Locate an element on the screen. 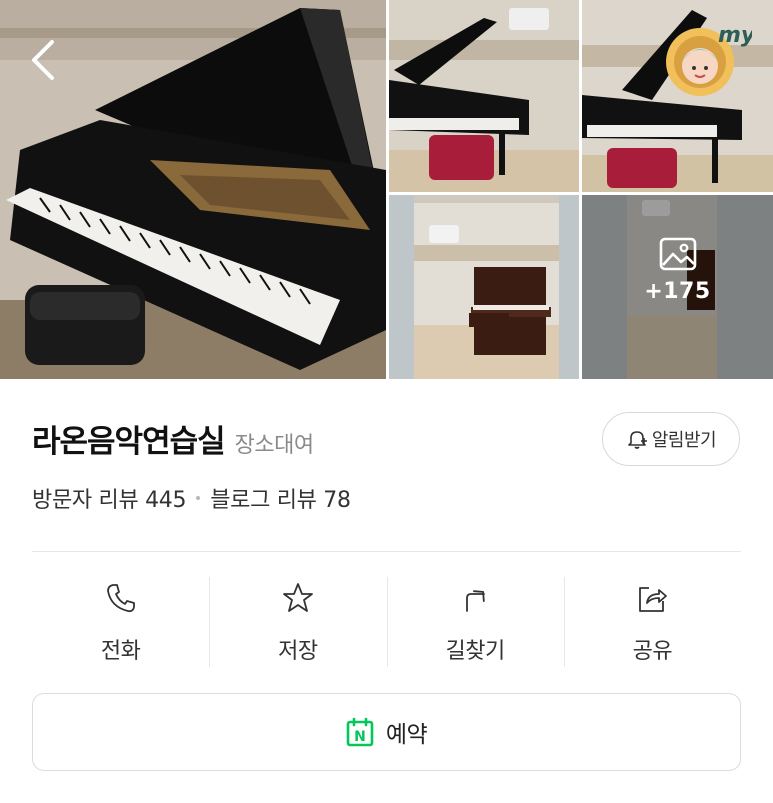 Image resolution: width=773 pixels, height=803 pixels. naver-calendar-icon: N is located at coordinates (360, 732).